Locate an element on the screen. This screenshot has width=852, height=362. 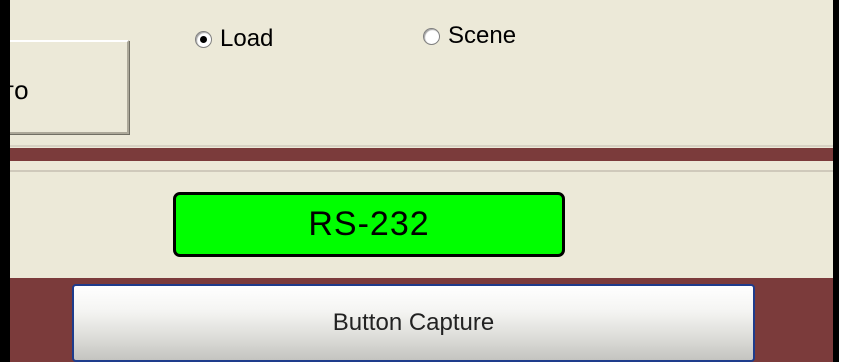
connection-status-text: RS-232 is located at coordinates (369, 224).